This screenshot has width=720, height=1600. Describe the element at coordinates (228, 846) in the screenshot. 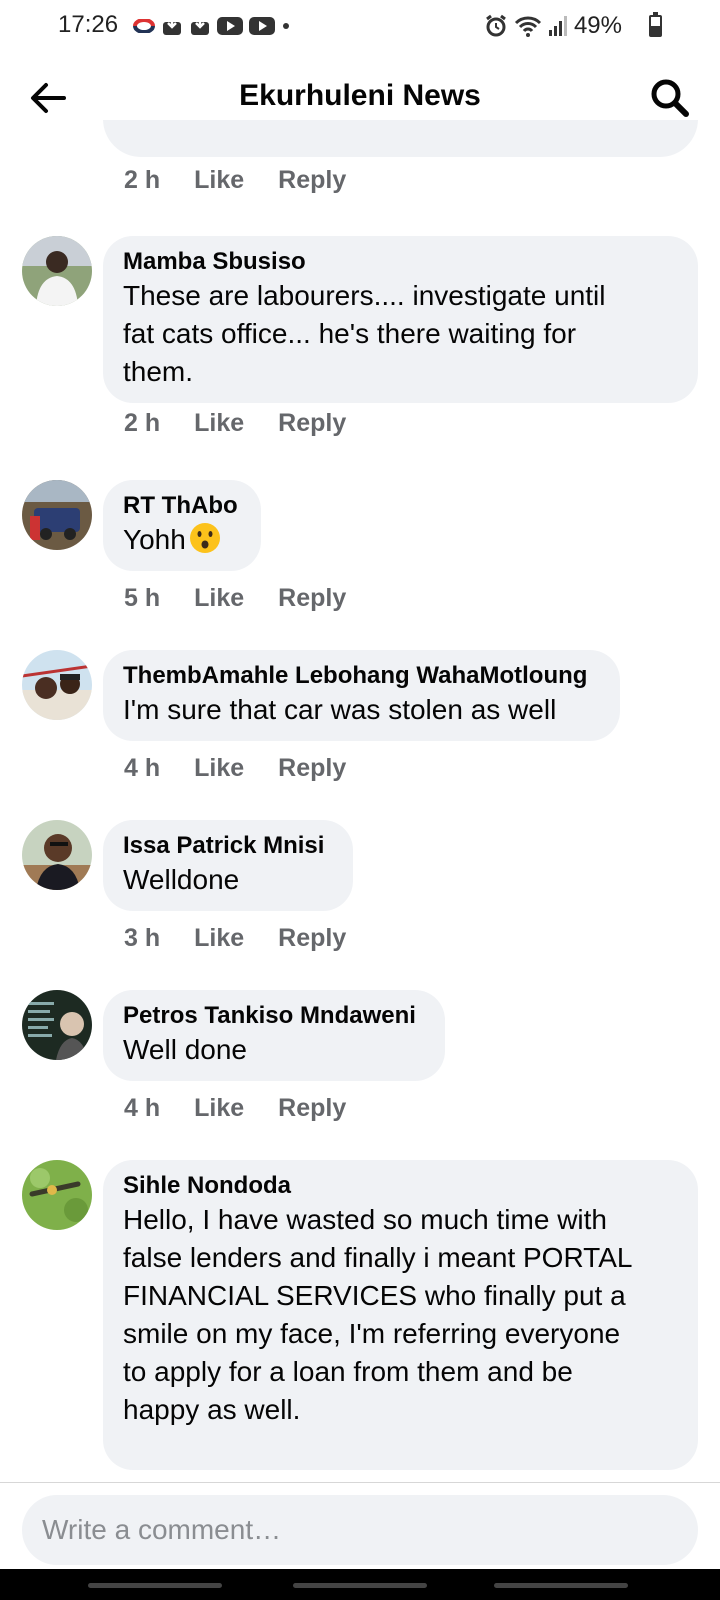

I see `comment-author: Issa Patrick Mnisi` at that location.